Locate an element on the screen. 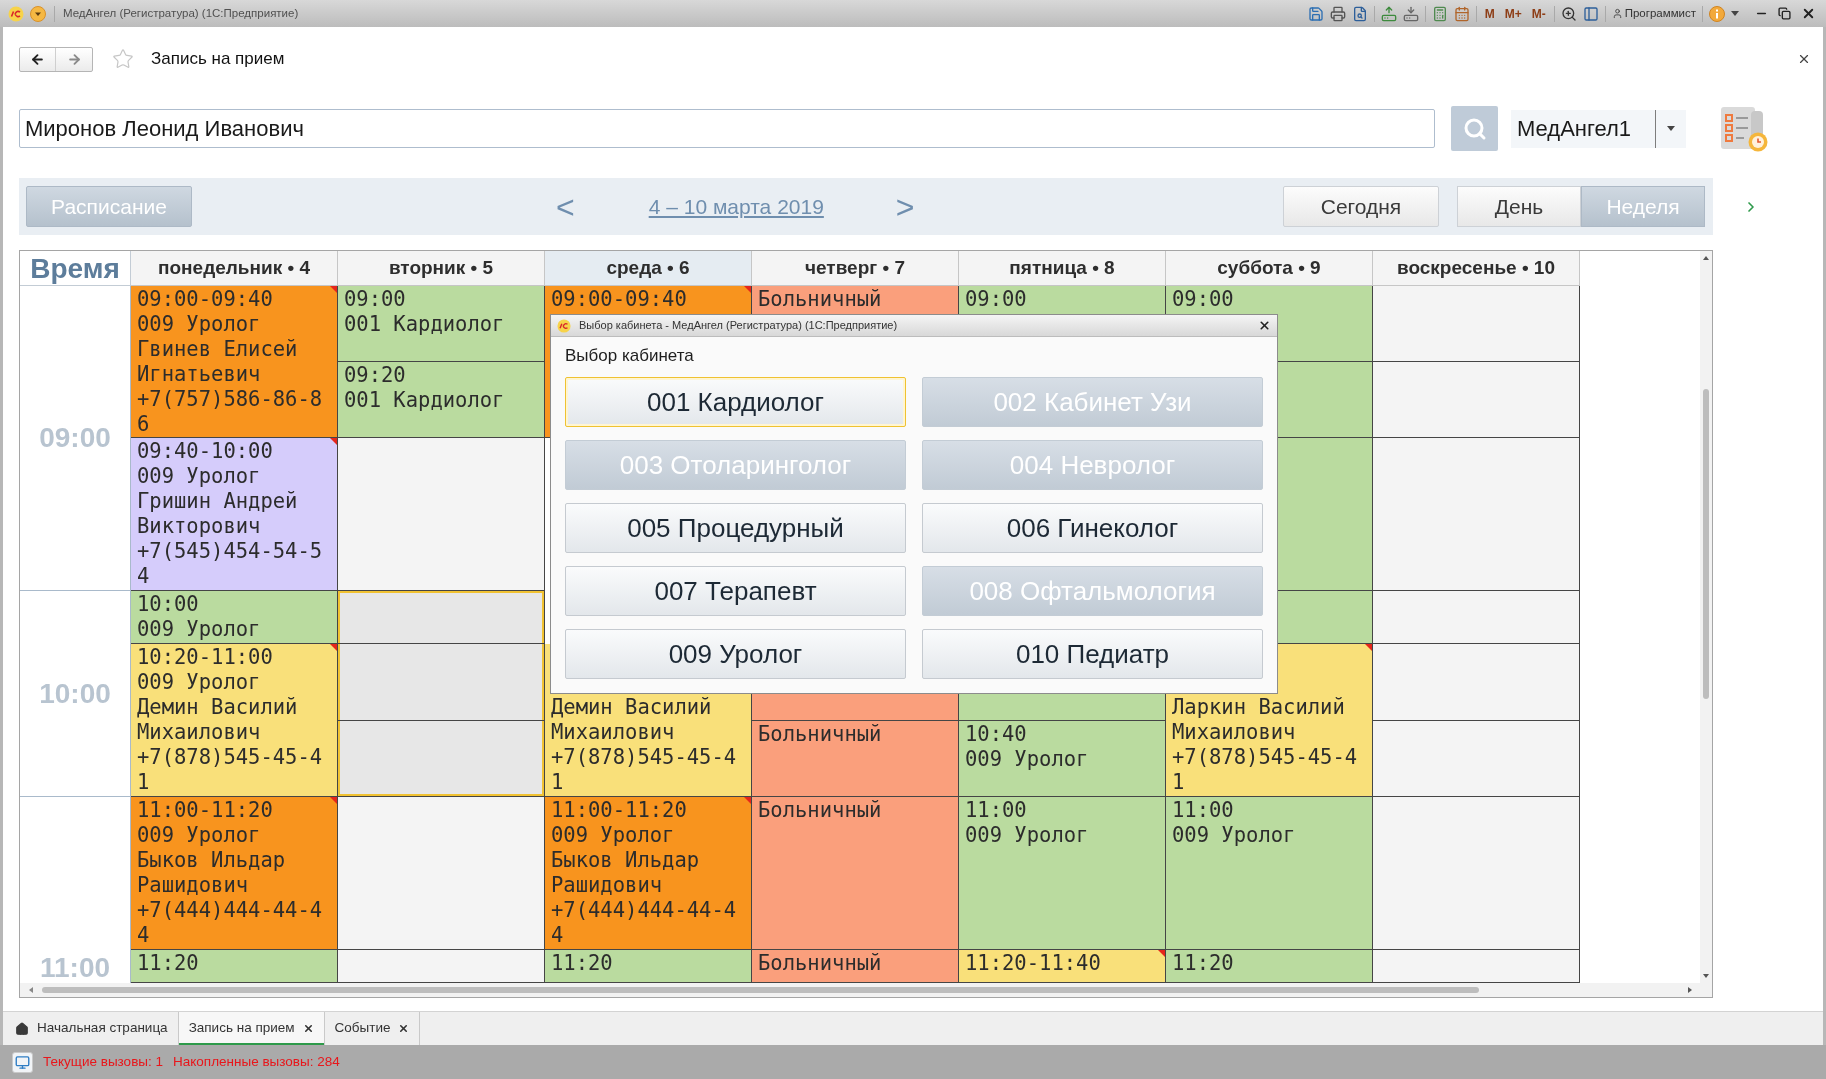  appointment-cell: 11:20-11:40 is located at coordinates (1062, 966).